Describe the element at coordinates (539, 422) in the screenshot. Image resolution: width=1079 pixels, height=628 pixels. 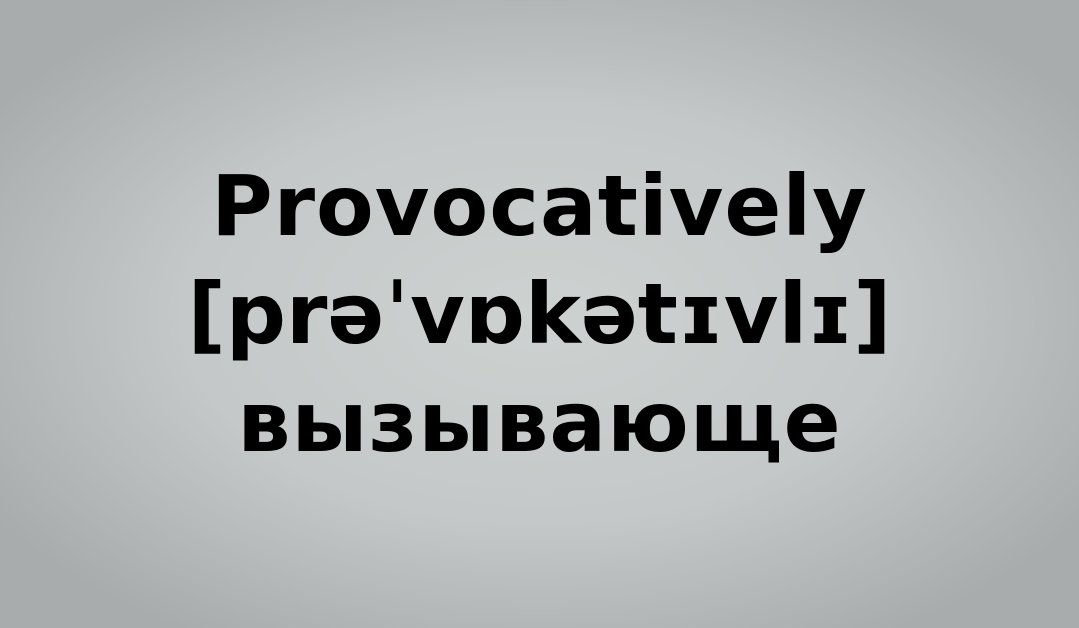
I see `russian-translation: вызывающе` at that location.